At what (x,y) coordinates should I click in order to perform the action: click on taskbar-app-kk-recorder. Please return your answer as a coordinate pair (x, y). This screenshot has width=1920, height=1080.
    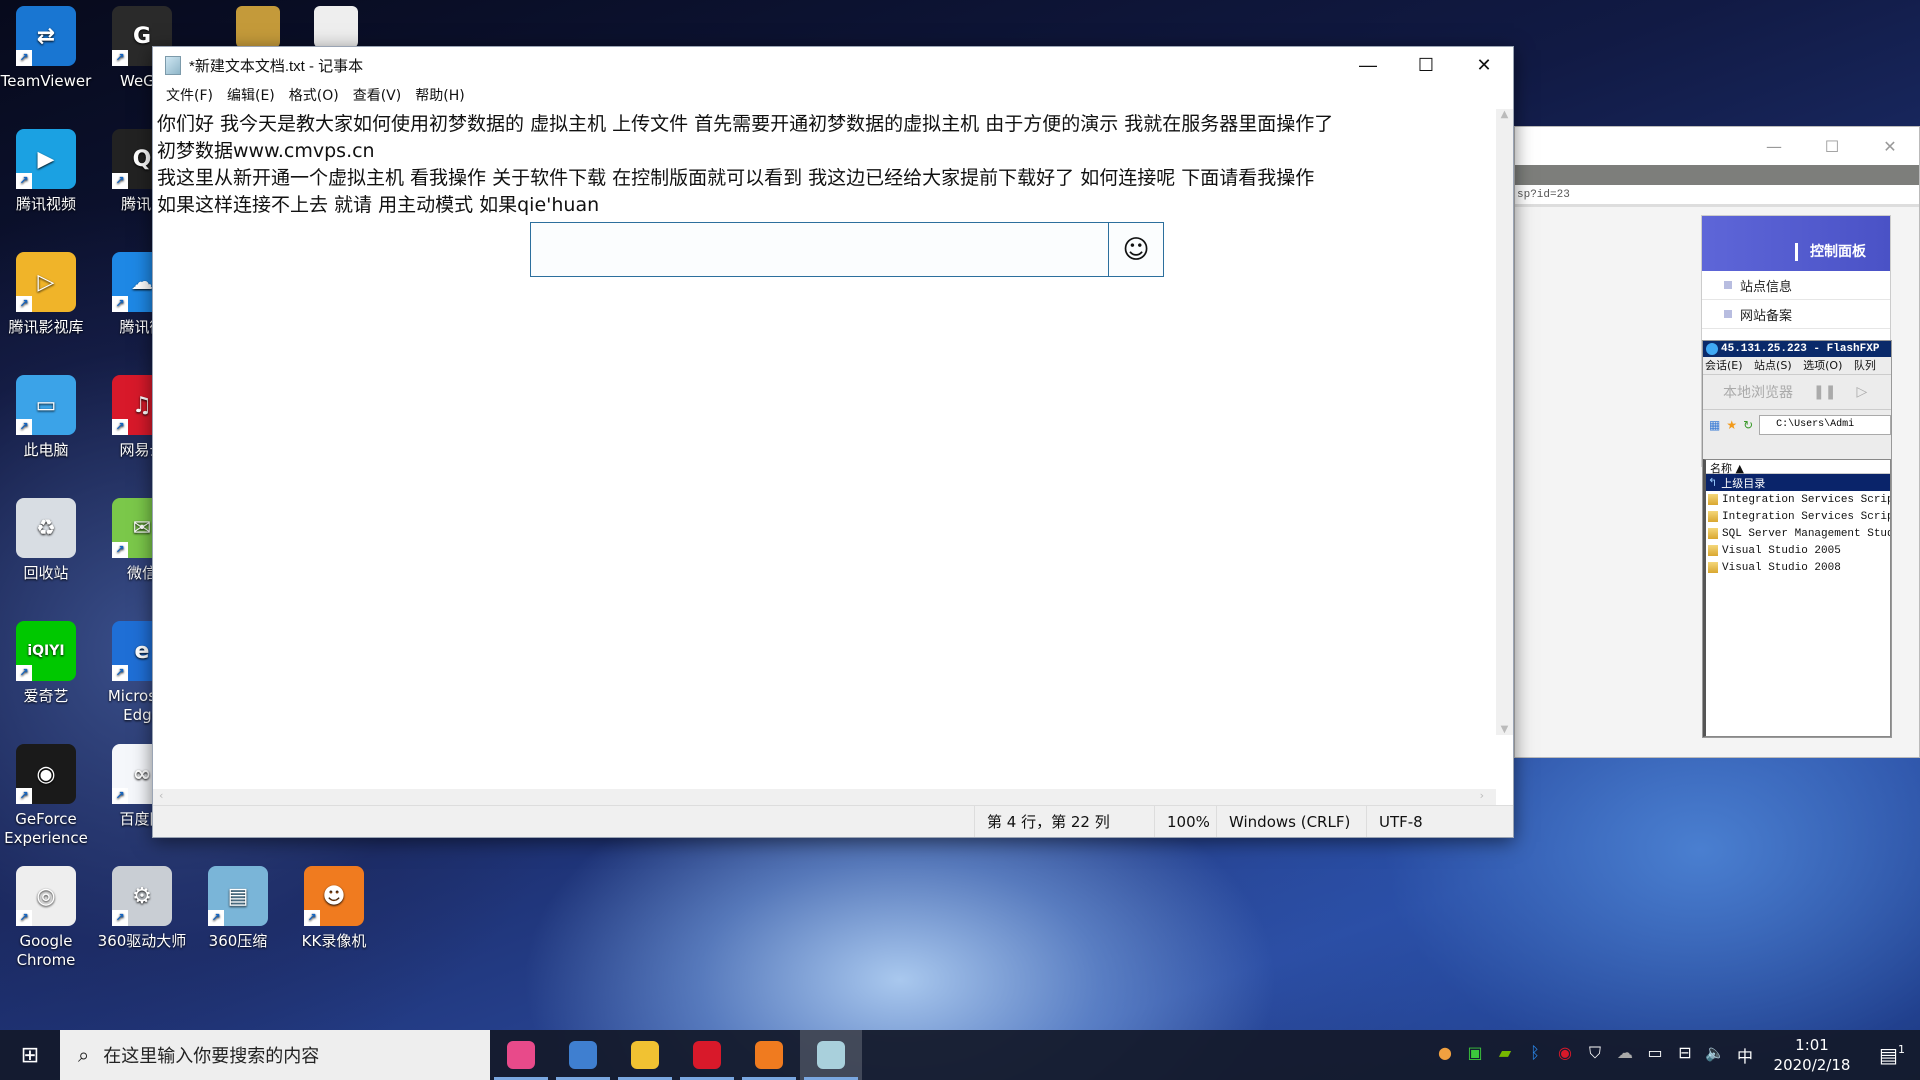
    Looking at the image, I should click on (769, 1055).